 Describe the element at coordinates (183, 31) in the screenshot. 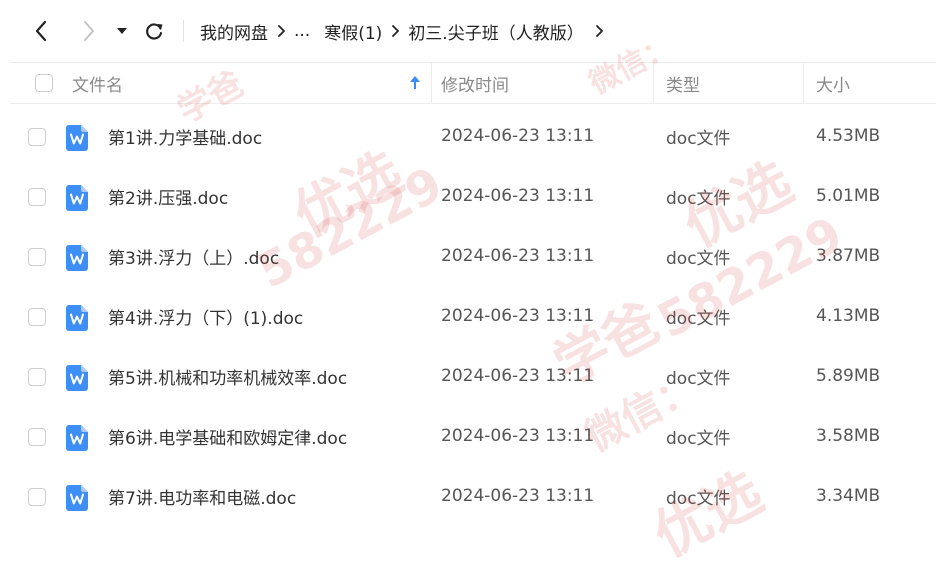

I see `toolbar-divider` at that location.